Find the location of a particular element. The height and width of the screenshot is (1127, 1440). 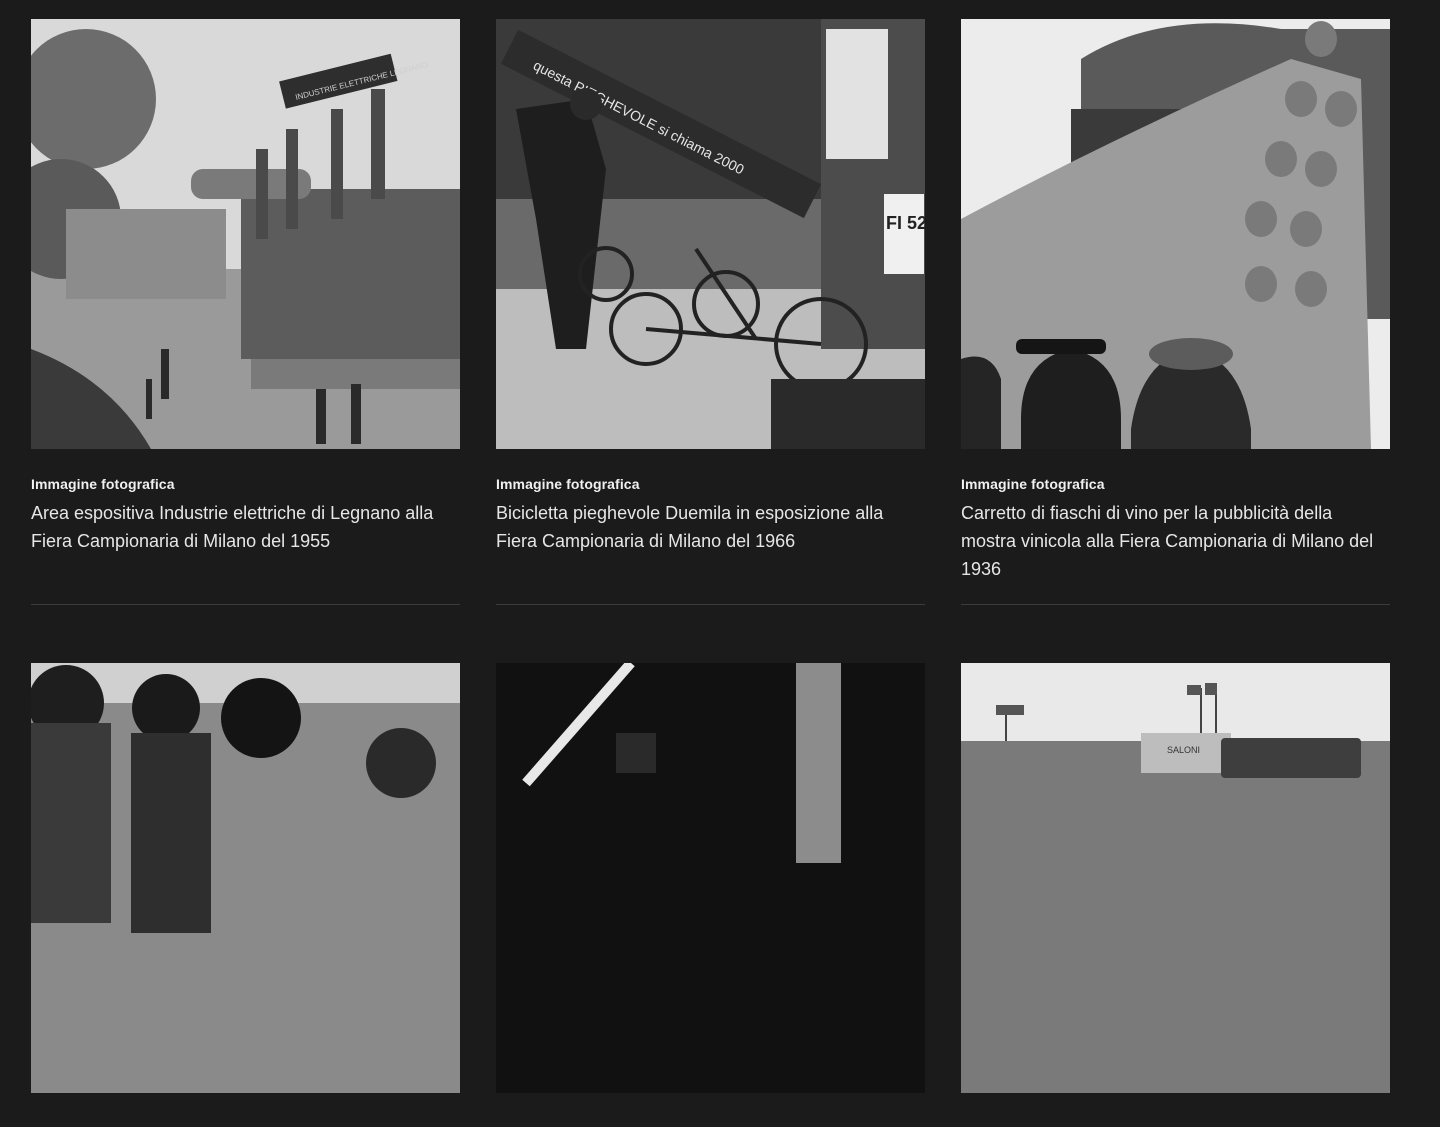

sign-text: SALONI is located at coordinates (1183, 750).